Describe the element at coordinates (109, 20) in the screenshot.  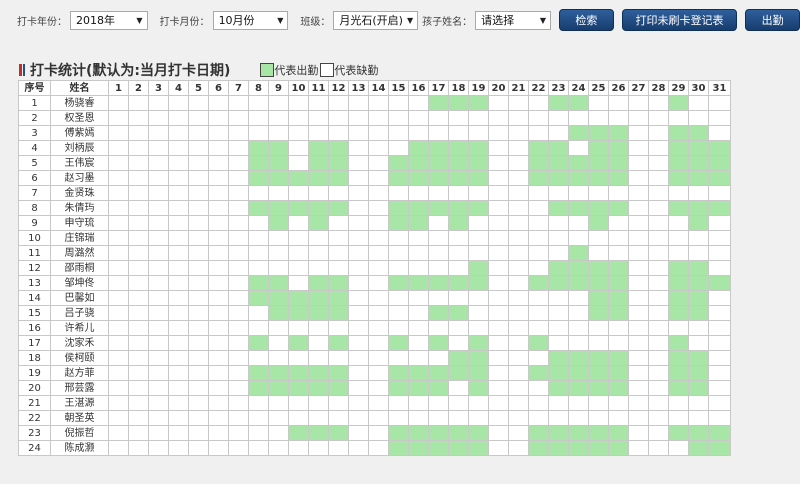
I see `year-select: 2018年 ▼` at that location.